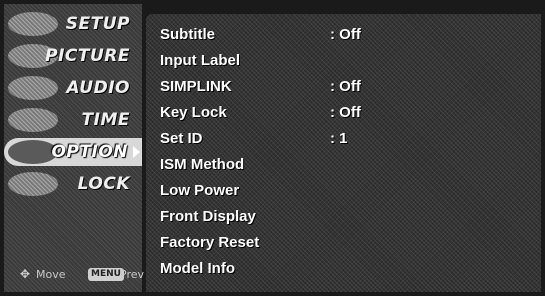 The height and width of the screenshot is (296, 545). I want to click on option-row-set-id: Set ID : 1, so click(345, 139).